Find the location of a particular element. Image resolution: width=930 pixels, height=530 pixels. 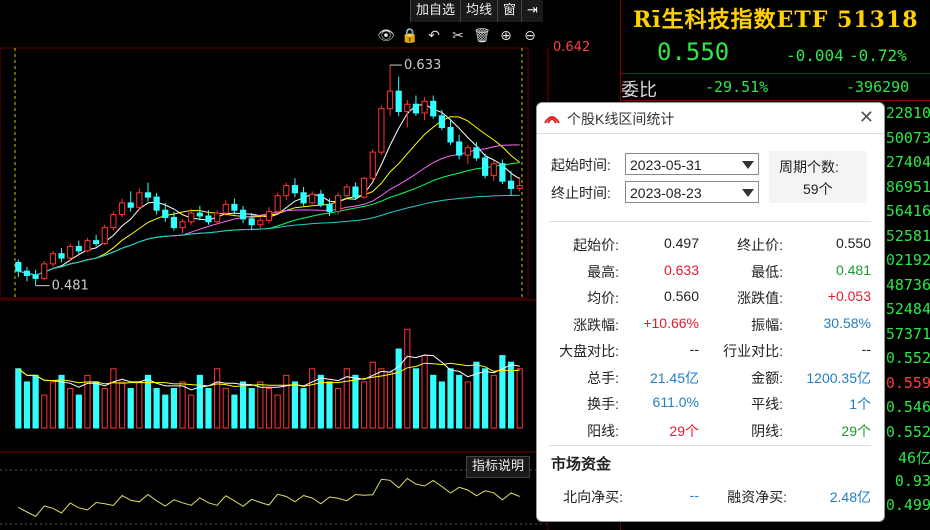

collapse-panel-button: ⇥ is located at coordinates (532, 11).